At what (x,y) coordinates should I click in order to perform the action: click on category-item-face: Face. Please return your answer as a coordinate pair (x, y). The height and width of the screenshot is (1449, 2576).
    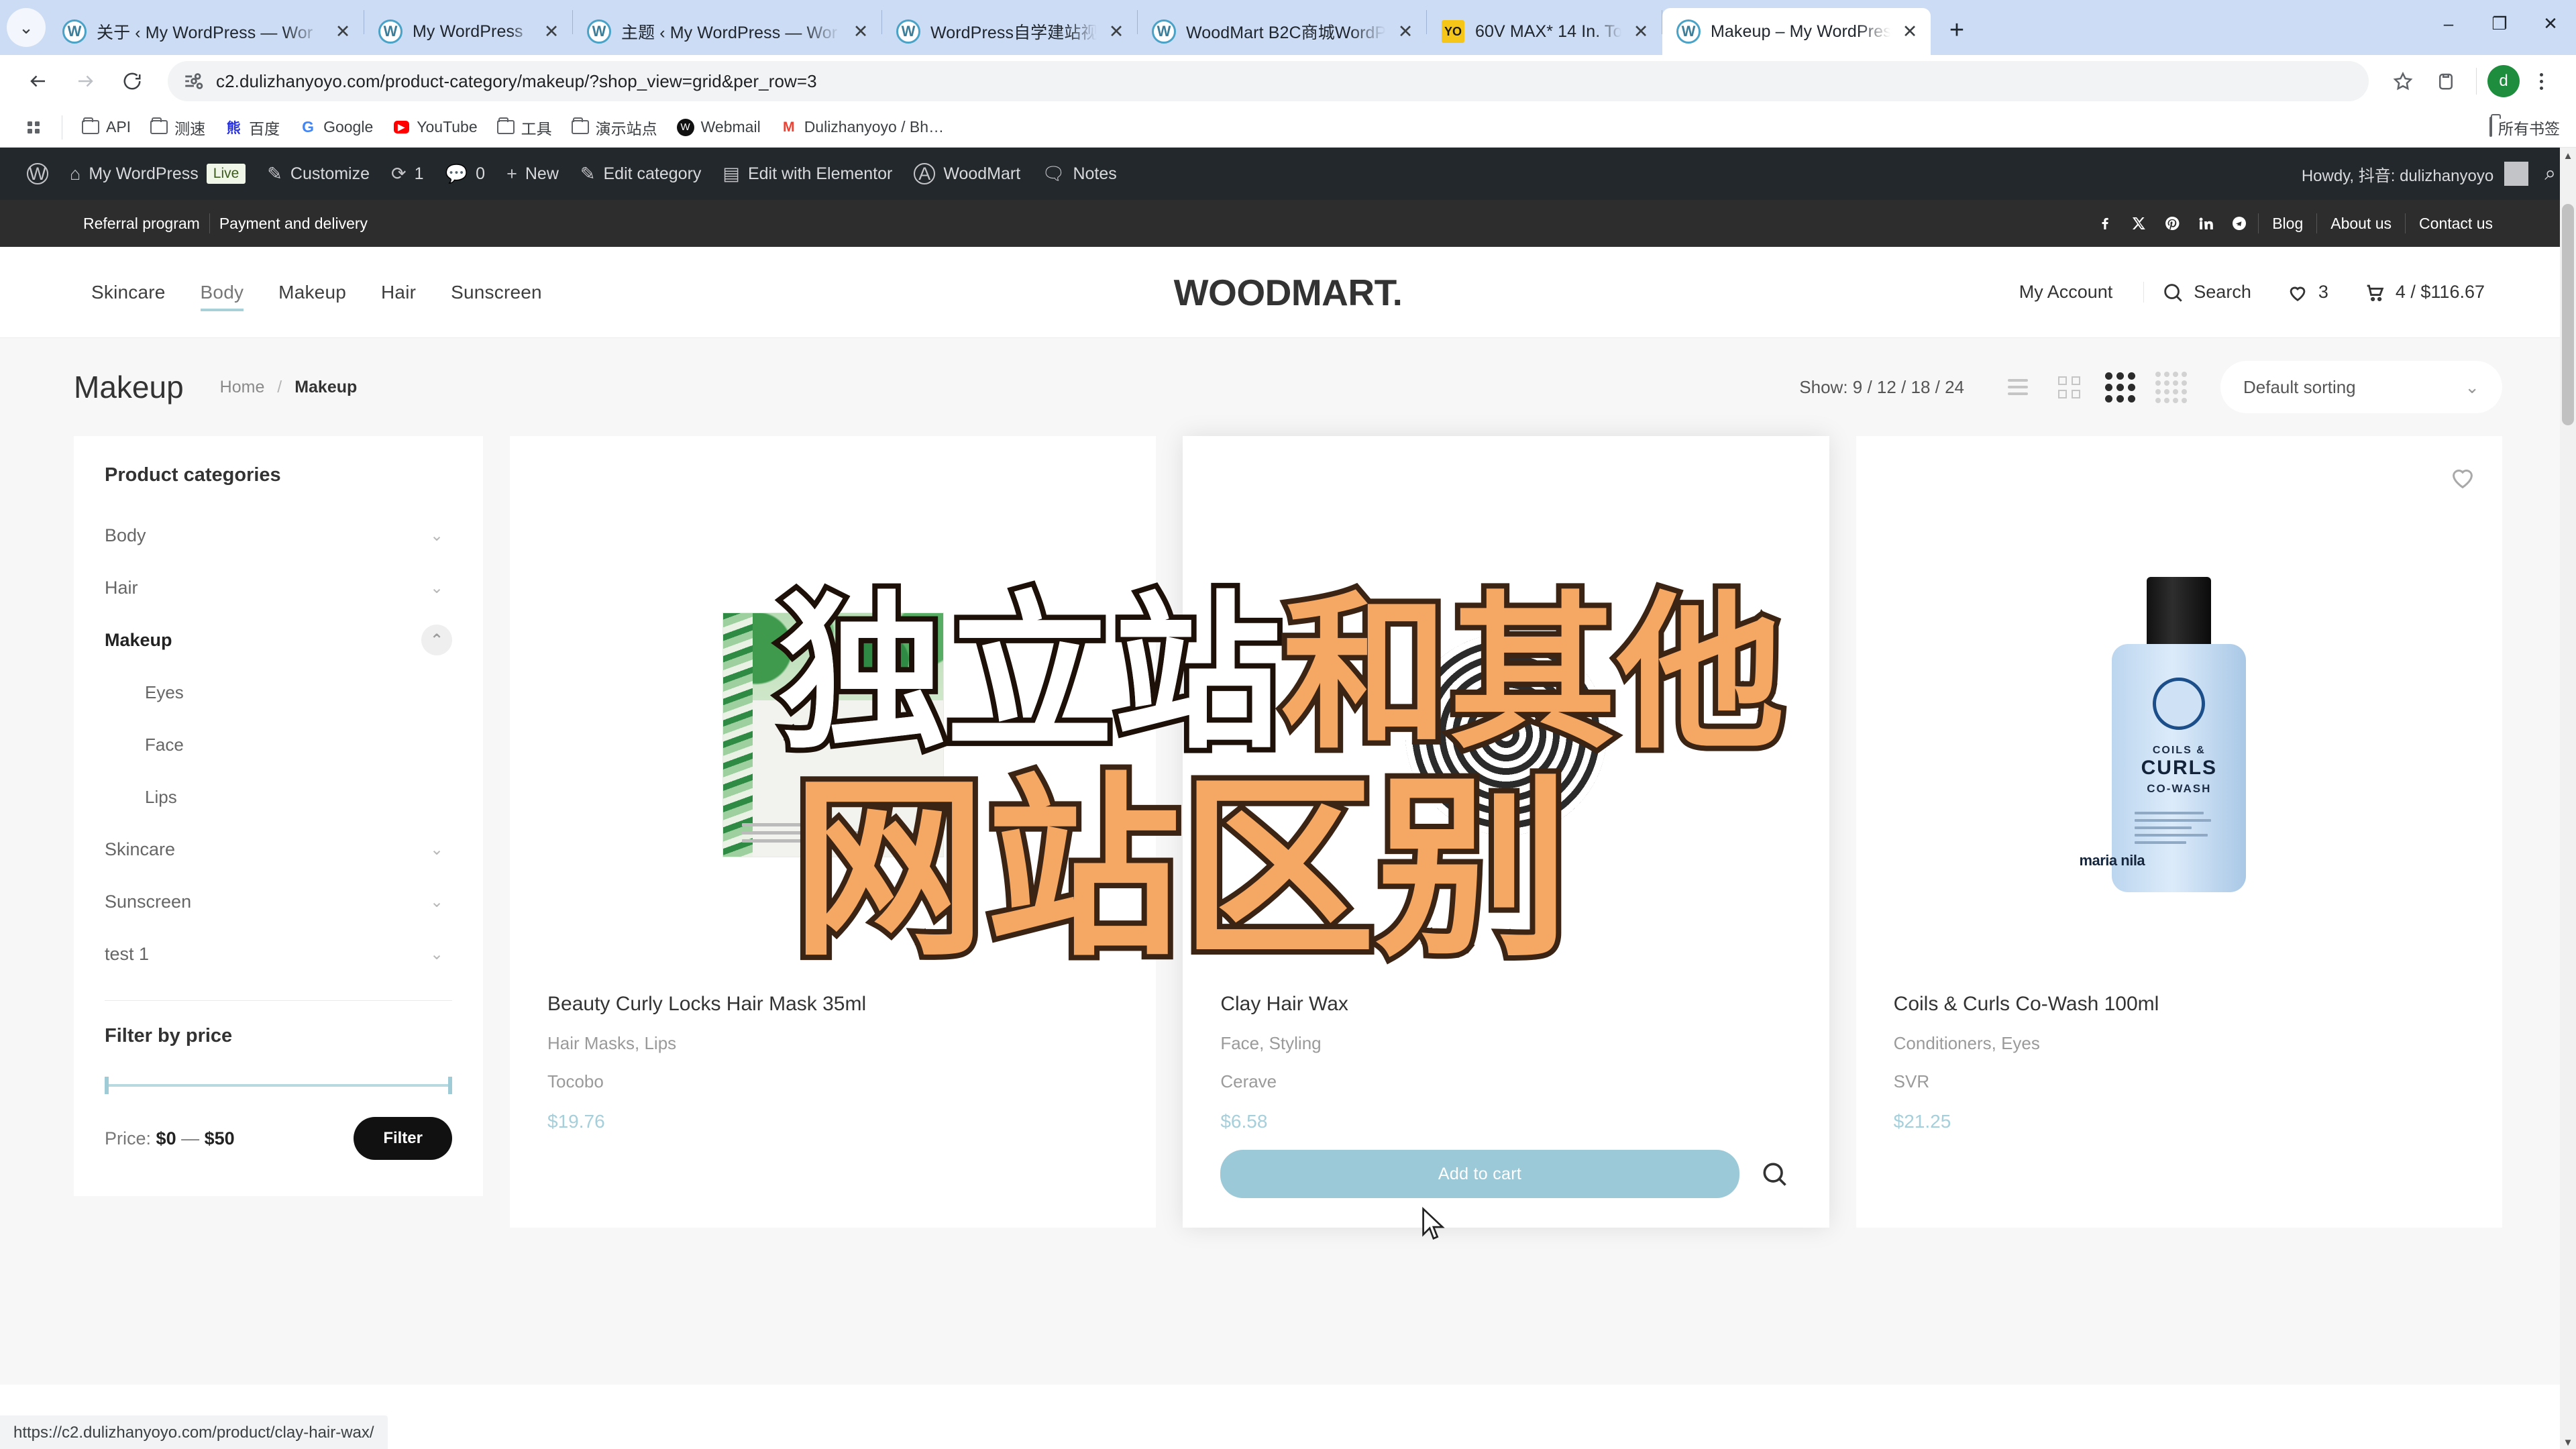
    Looking at the image, I should click on (278, 744).